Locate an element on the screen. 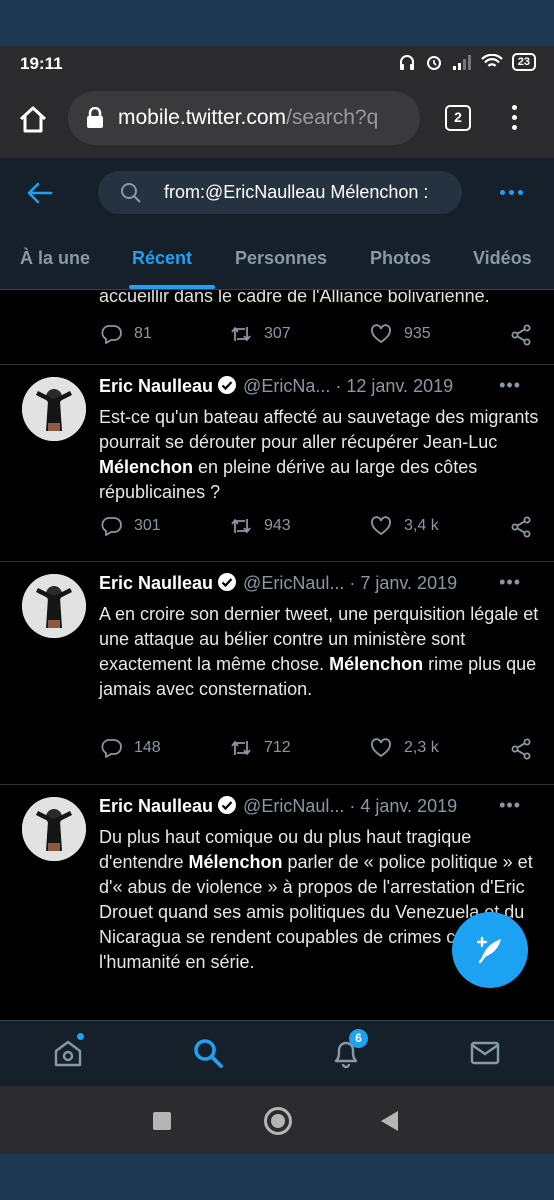  browser-toolbar: mobile.twitter.com/search?q 2 is located at coordinates (277, 120).